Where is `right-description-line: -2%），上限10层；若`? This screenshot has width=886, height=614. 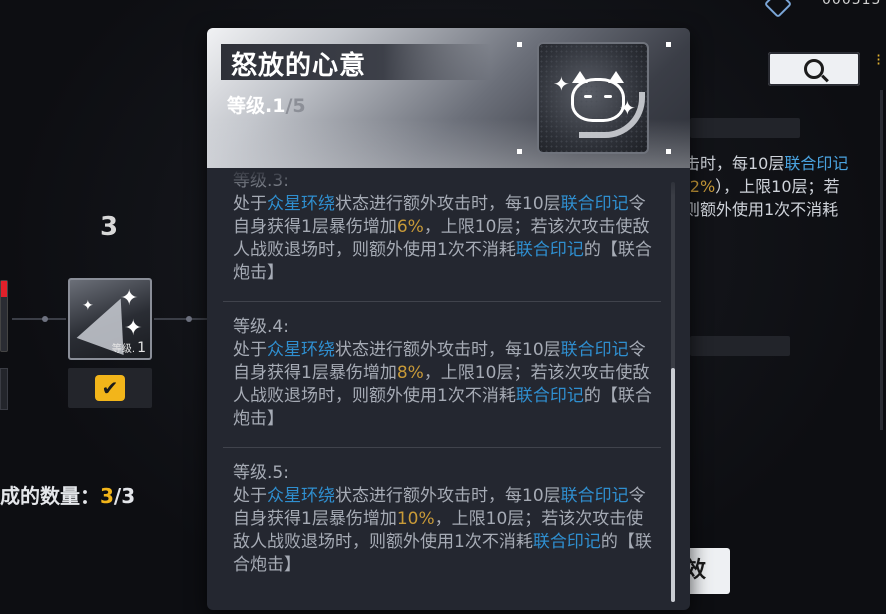 right-description-line: -2%），上限10层；若 is located at coordinates (784, 186).